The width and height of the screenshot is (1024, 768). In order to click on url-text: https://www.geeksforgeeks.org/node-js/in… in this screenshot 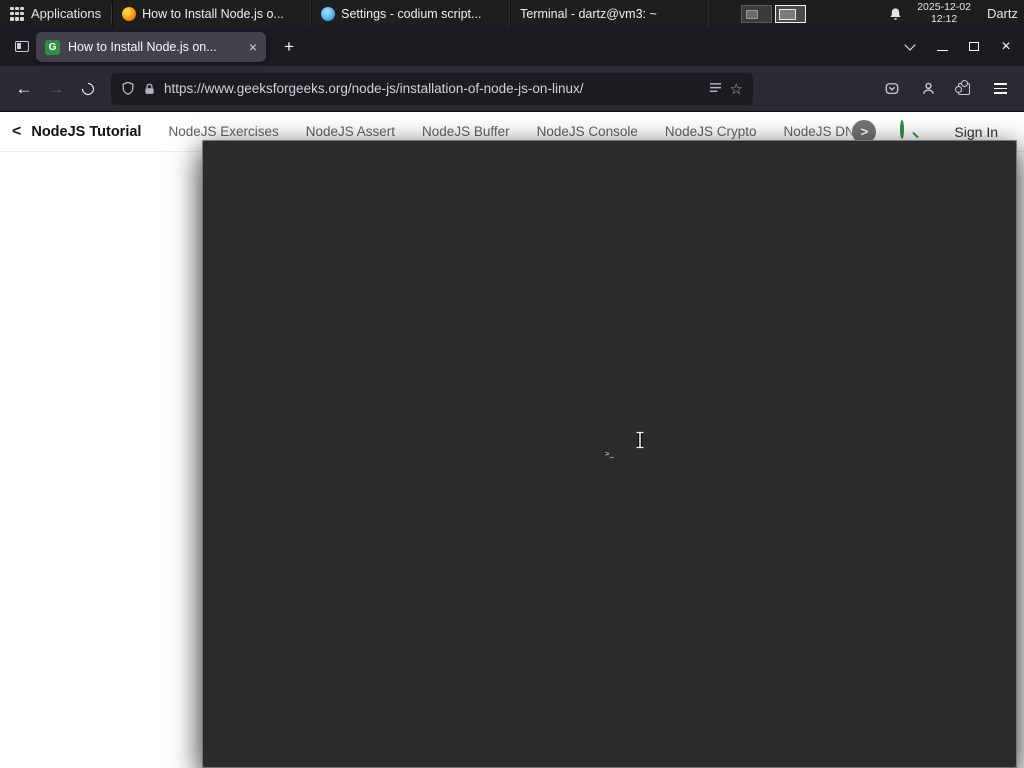, I will do `click(374, 88)`.